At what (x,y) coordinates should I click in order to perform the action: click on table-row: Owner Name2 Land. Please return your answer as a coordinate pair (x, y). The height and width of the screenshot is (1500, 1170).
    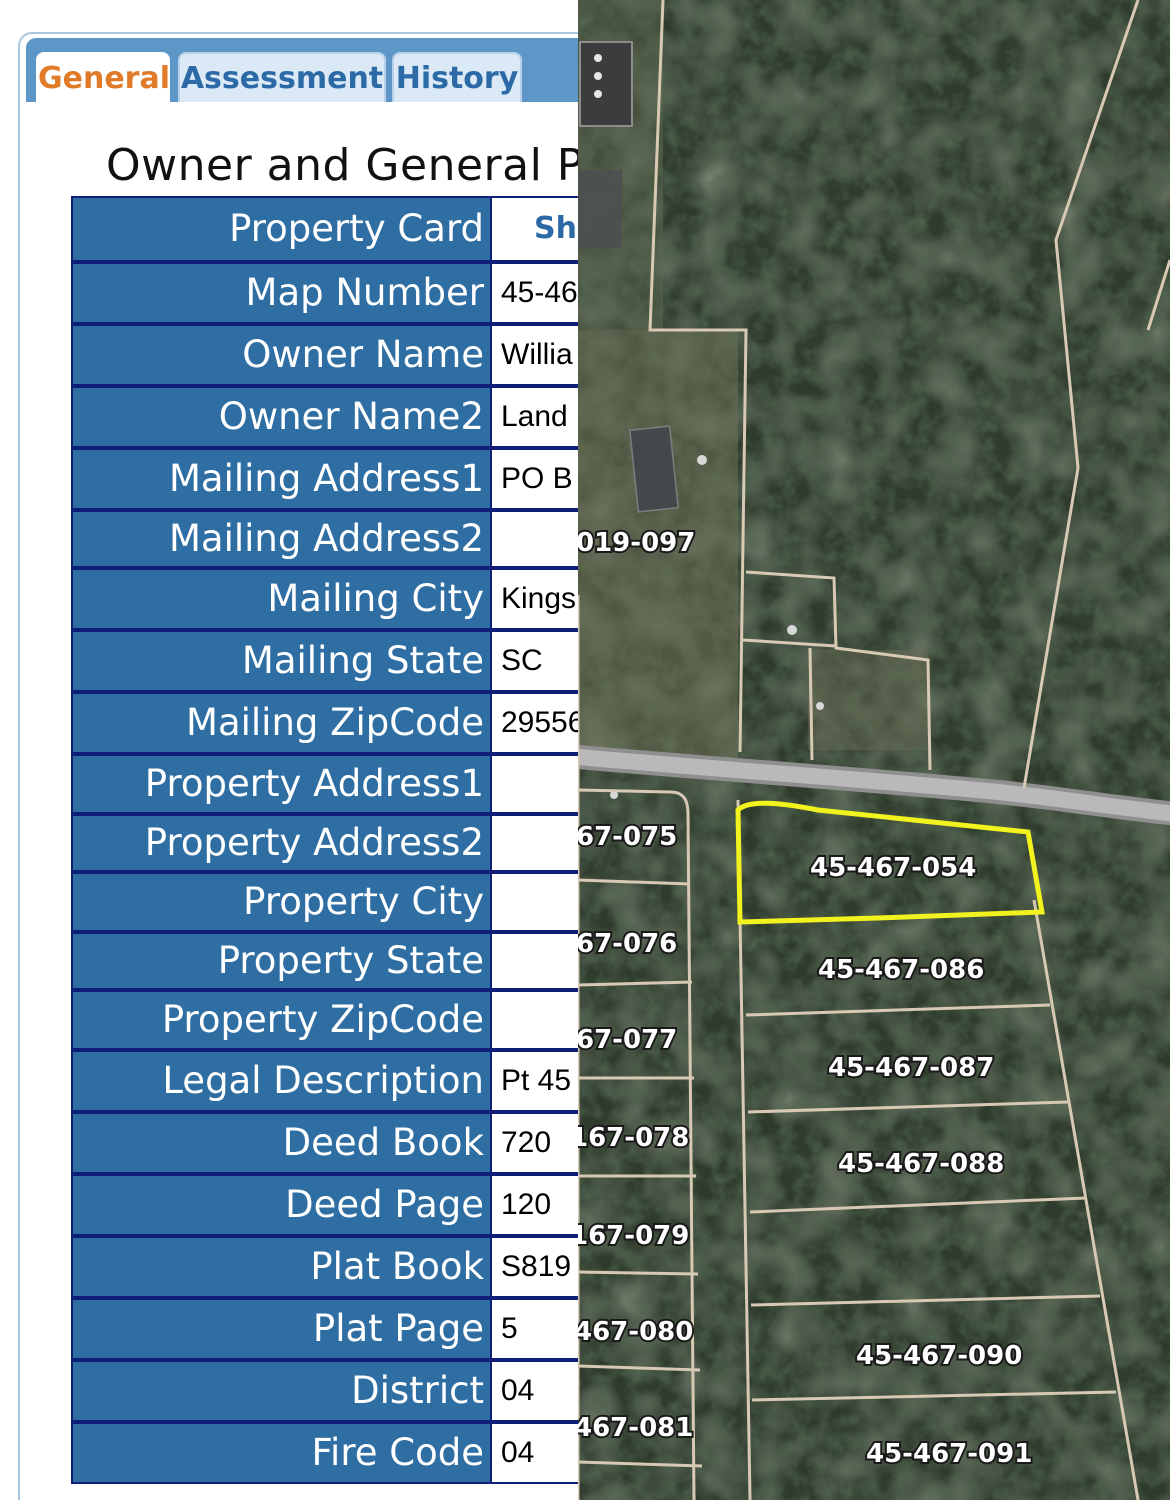
    Looking at the image, I should click on (324, 417).